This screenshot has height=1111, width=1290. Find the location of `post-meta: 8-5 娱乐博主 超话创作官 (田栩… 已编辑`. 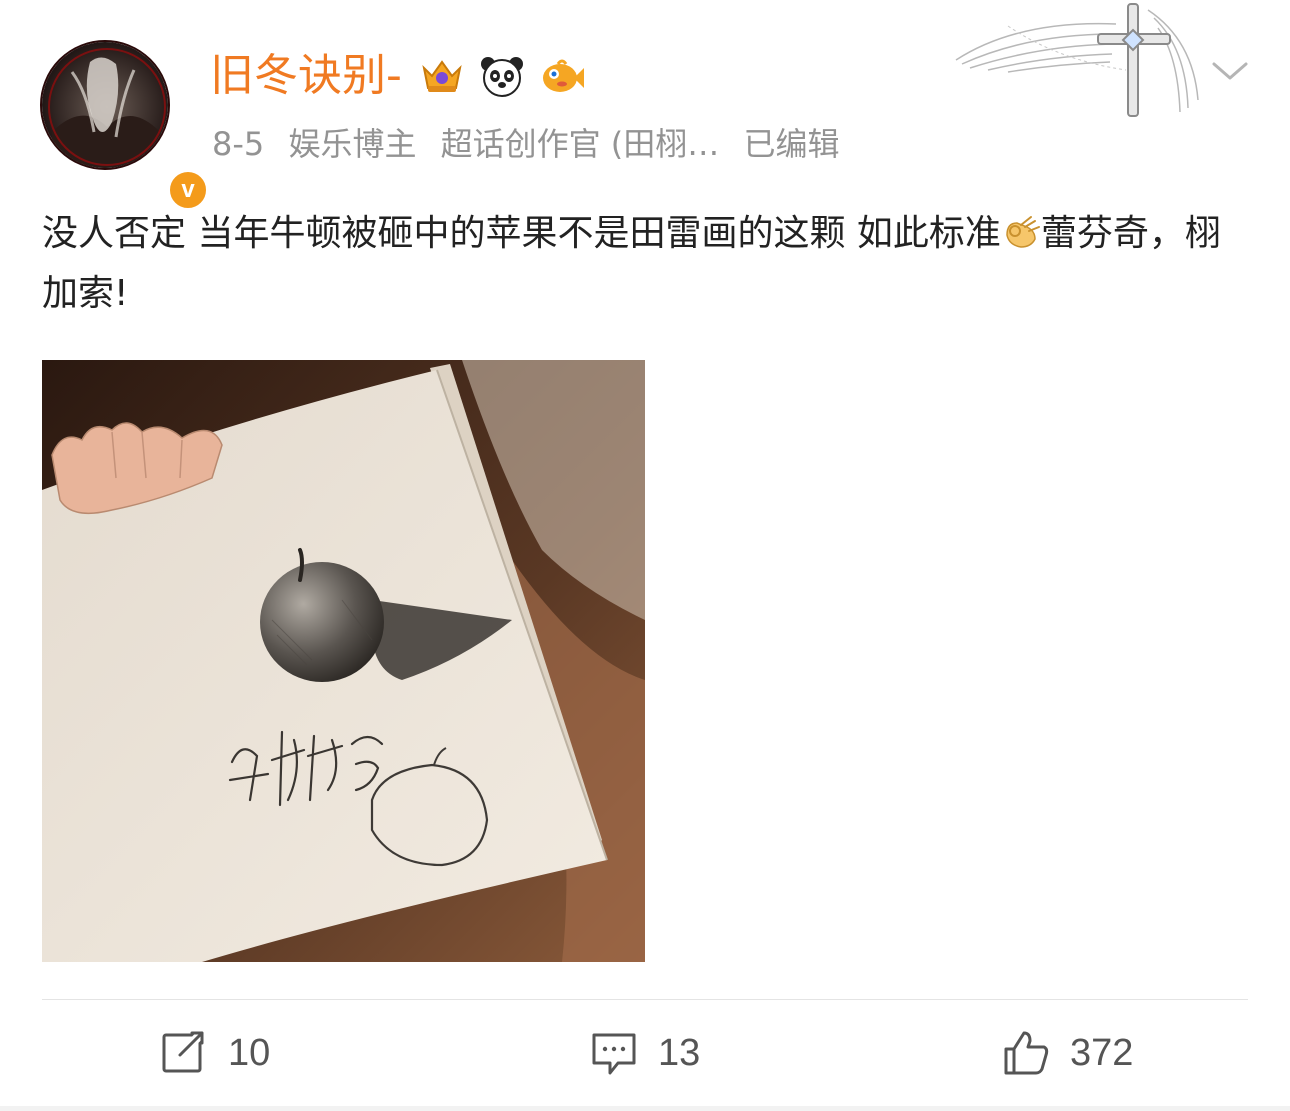

post-meta: 8-5 娱乐博主 超话创作官 (田栩… 已编辑 is located at coordinates (532, 144).